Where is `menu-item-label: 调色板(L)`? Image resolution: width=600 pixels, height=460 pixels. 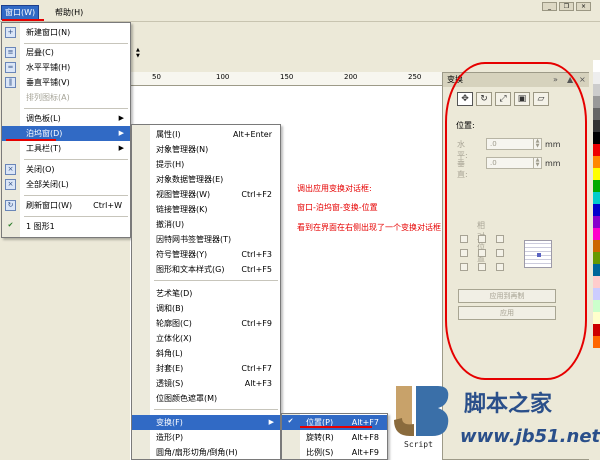
menu-item-label: 调色板(L) is located at coordinates (43, 118).